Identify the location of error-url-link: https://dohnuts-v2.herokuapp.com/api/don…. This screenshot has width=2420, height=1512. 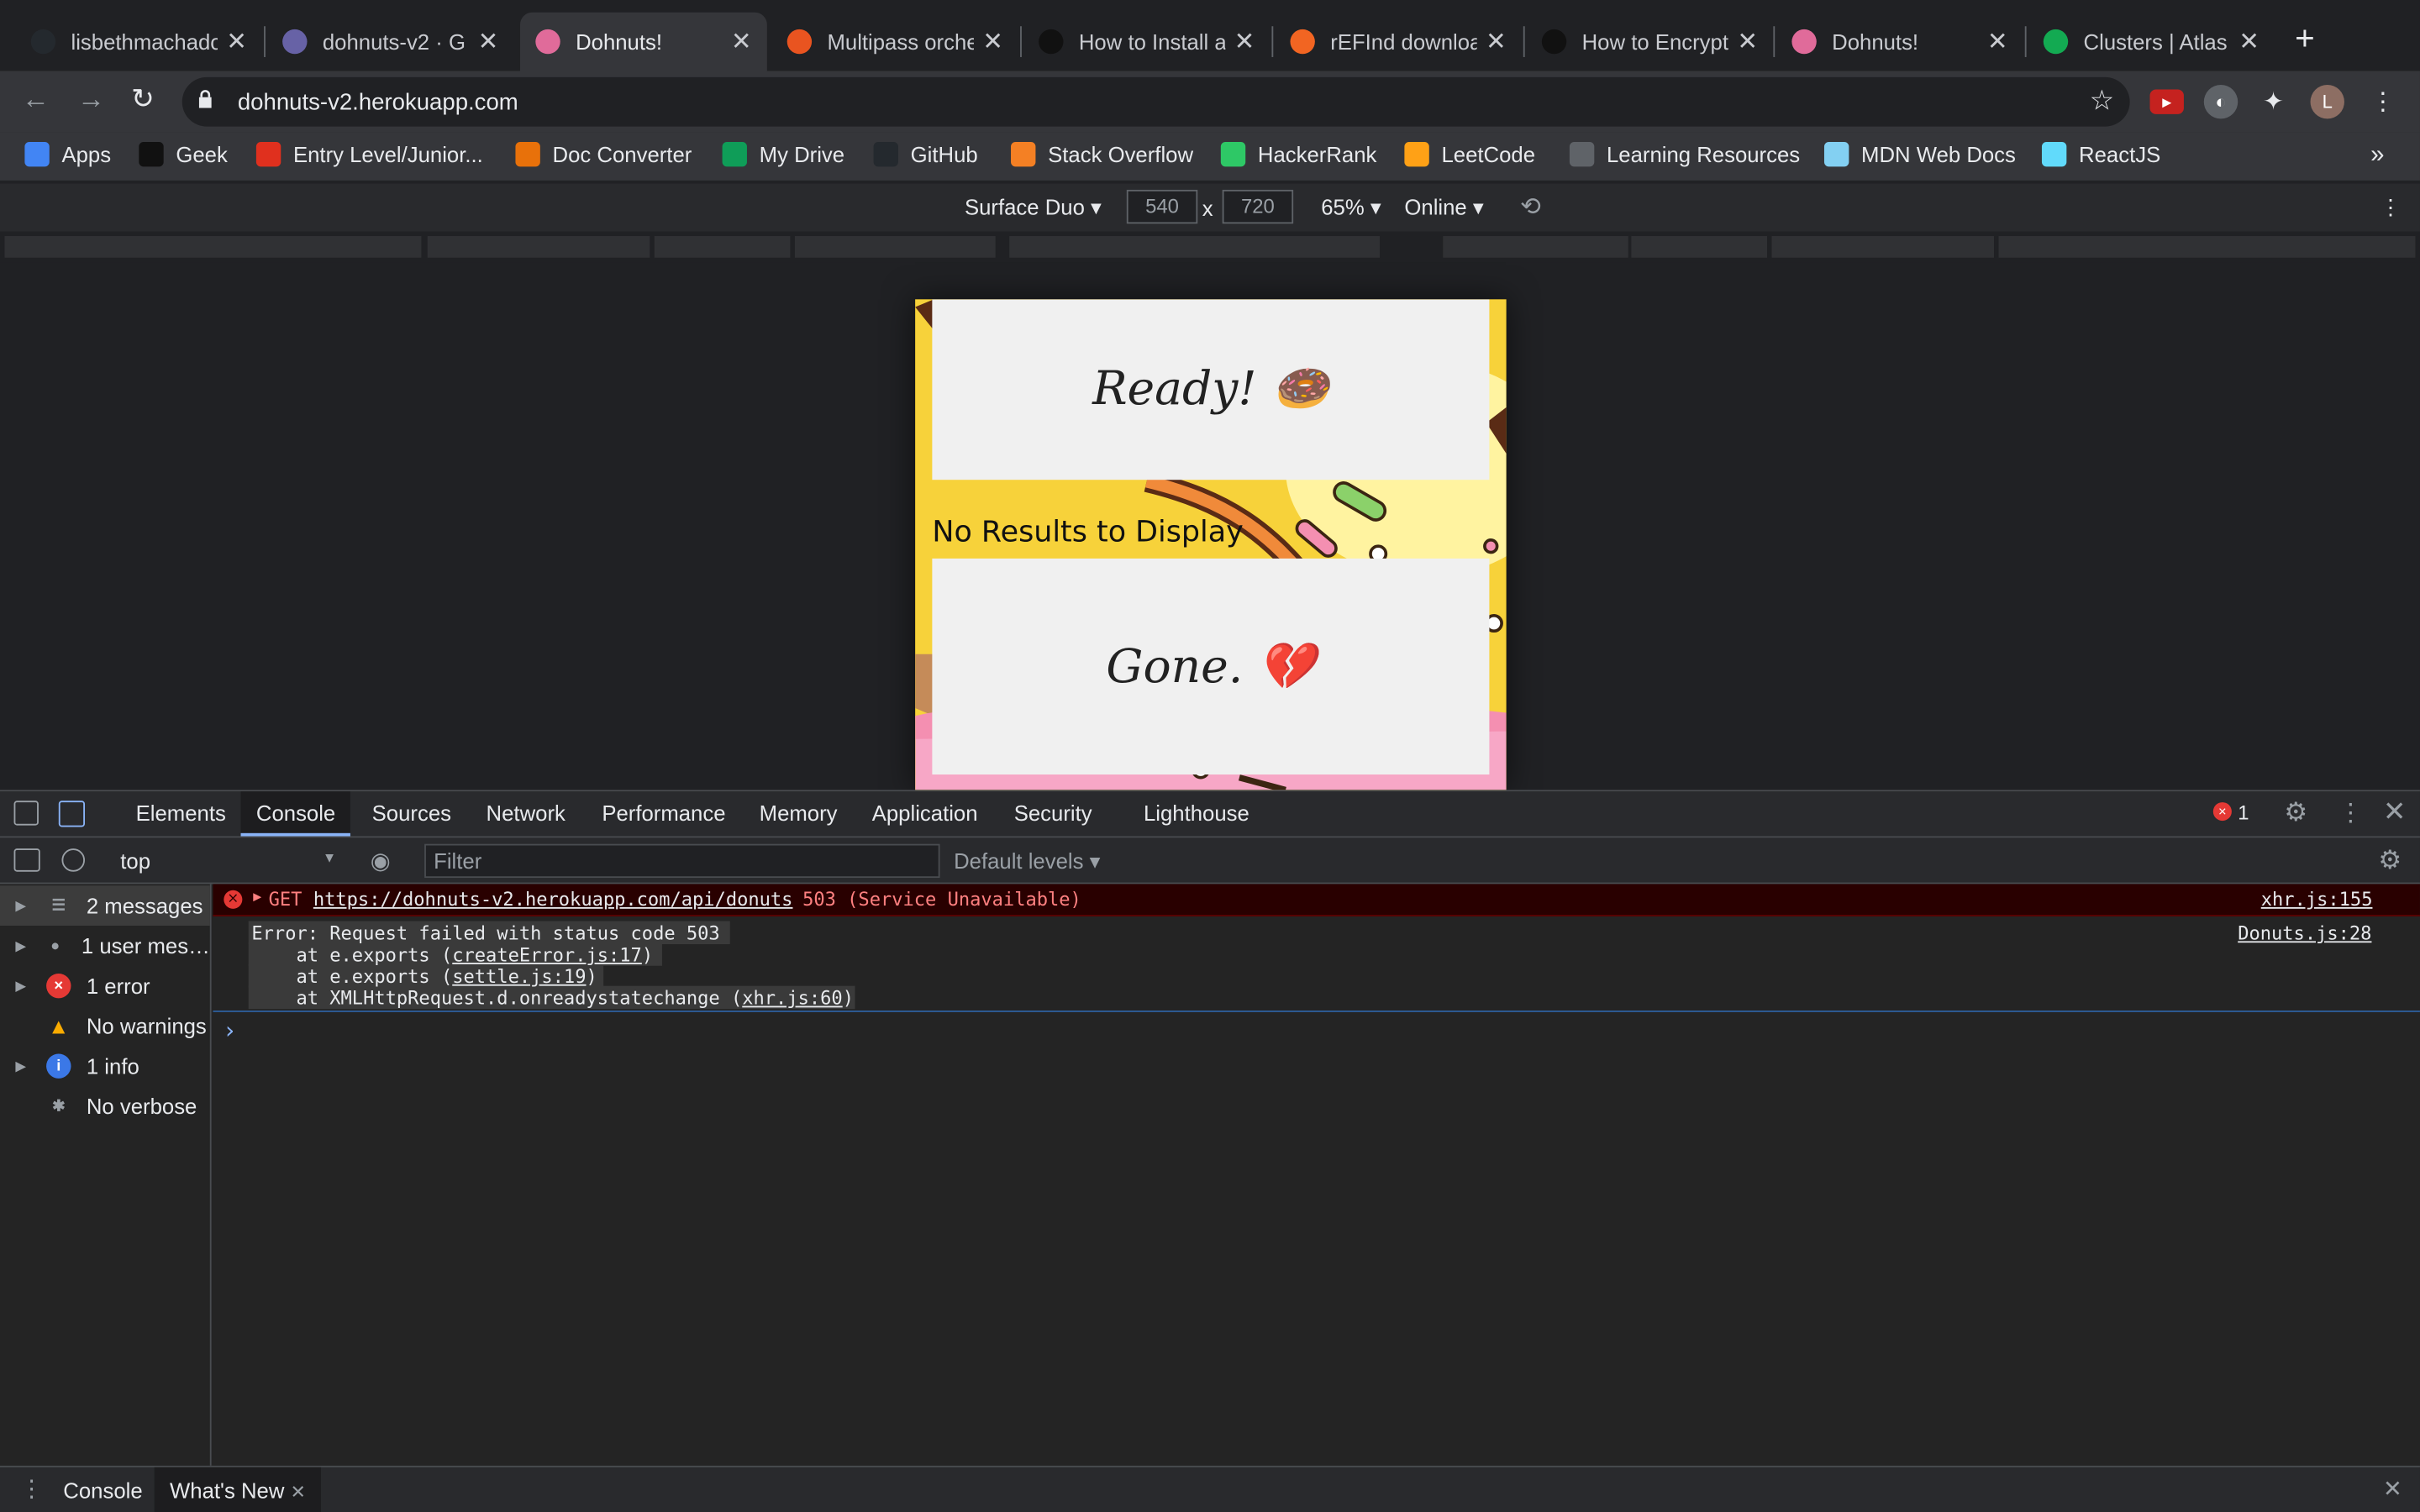
(553, 900).